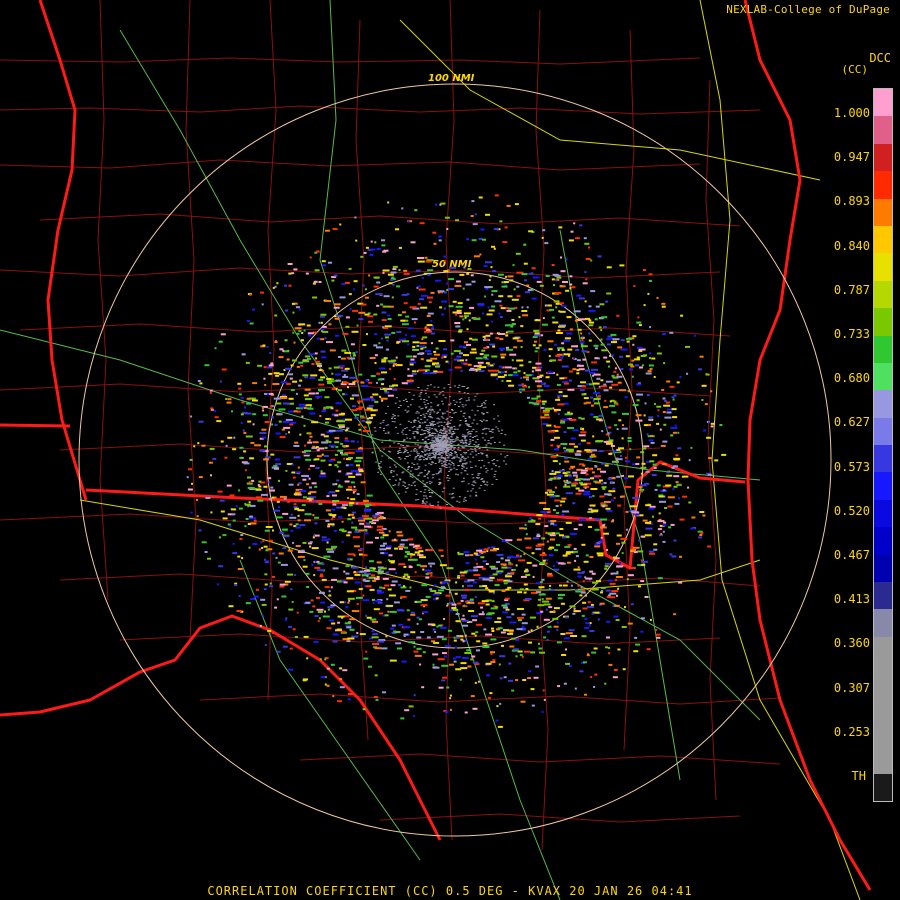 This screenshot has height=900, width=900. What do you see at coordinates (451, 78) in the screenshot?
I see `range-label-100: 100 NMI` at bounding box center [451, 78].